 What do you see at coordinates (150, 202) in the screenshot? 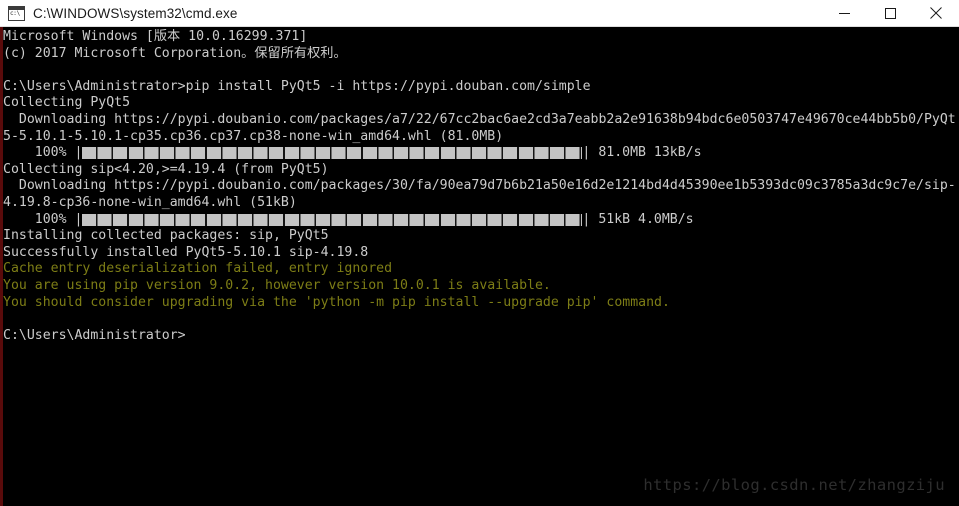
I see `downloading-sip-2: 4.19.8-cp36-none-win_amd64.whl (51kB)` at bounding box center [150, 202].